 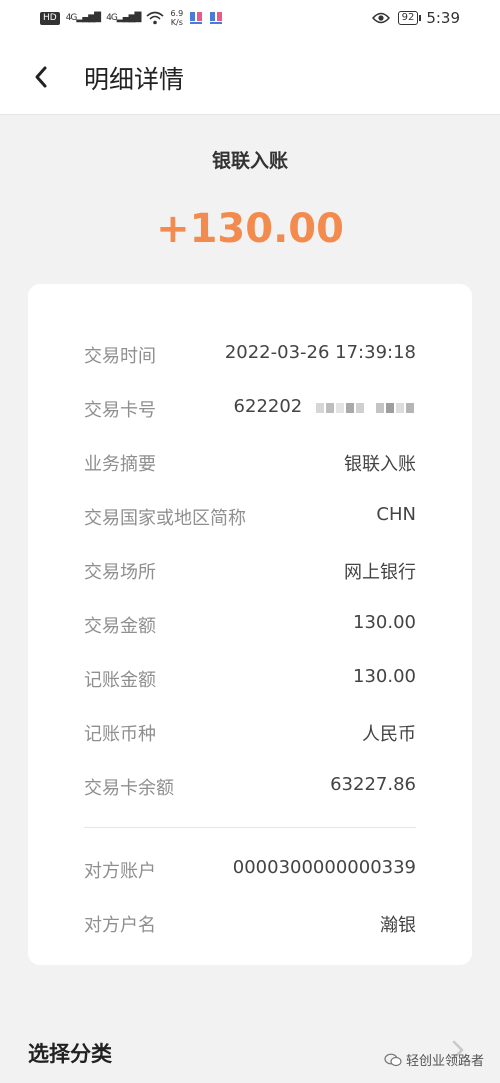 What do you see at coordinates (380, 572) in the screenshot?
I see `detail-value: 网上银行` at bounding box center [380, 572].